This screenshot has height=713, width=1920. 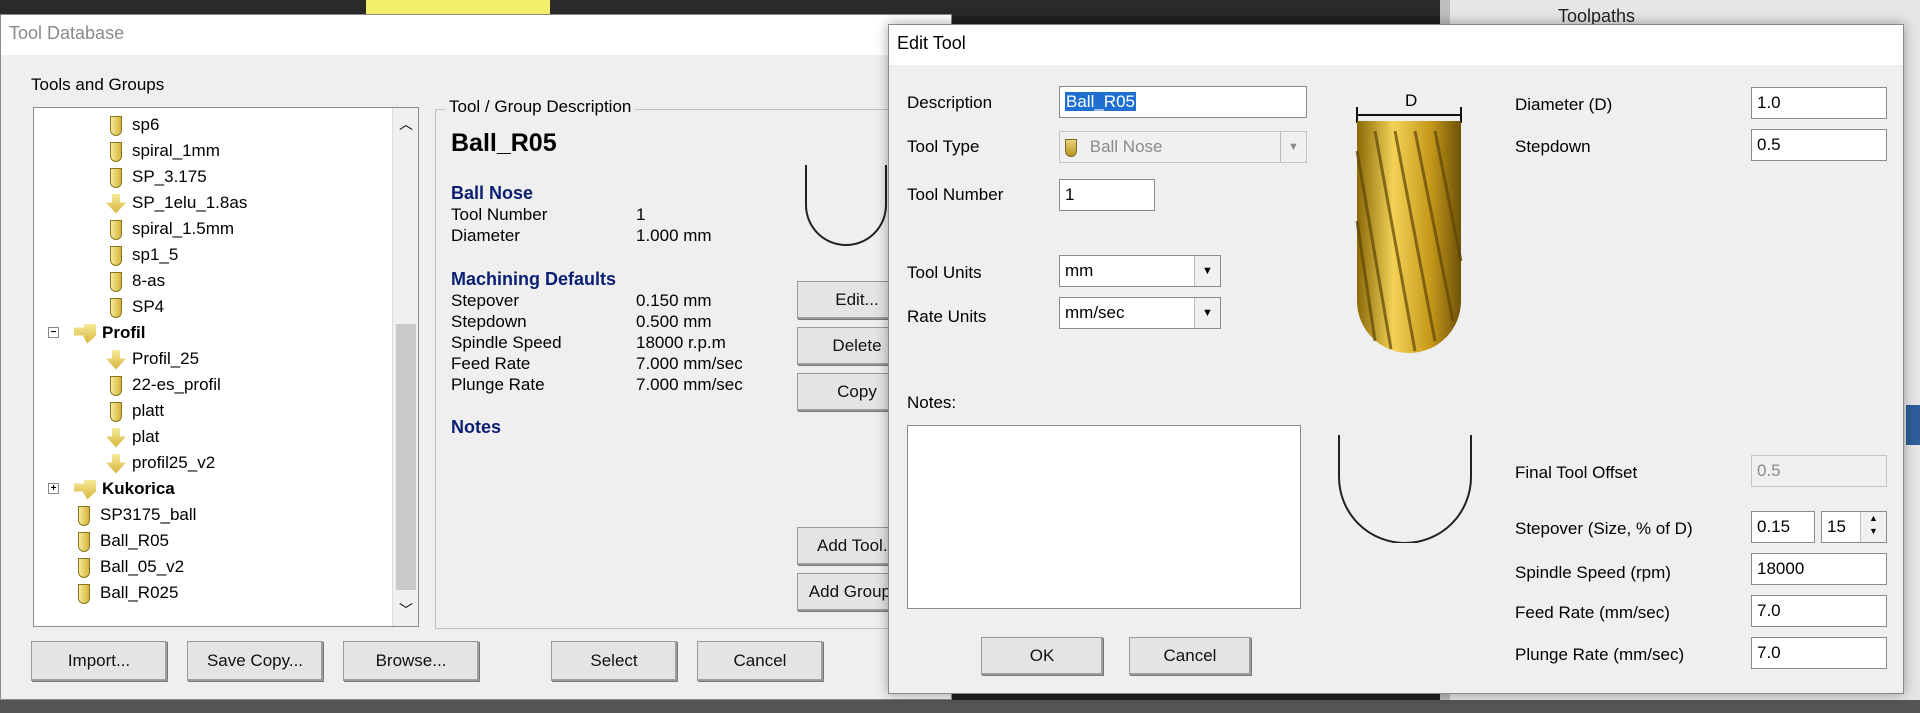 What do you see at coordinates (152, 359) in the screenshot?
I see `tree-item: Profil_25` at bounding box center [152, 359].